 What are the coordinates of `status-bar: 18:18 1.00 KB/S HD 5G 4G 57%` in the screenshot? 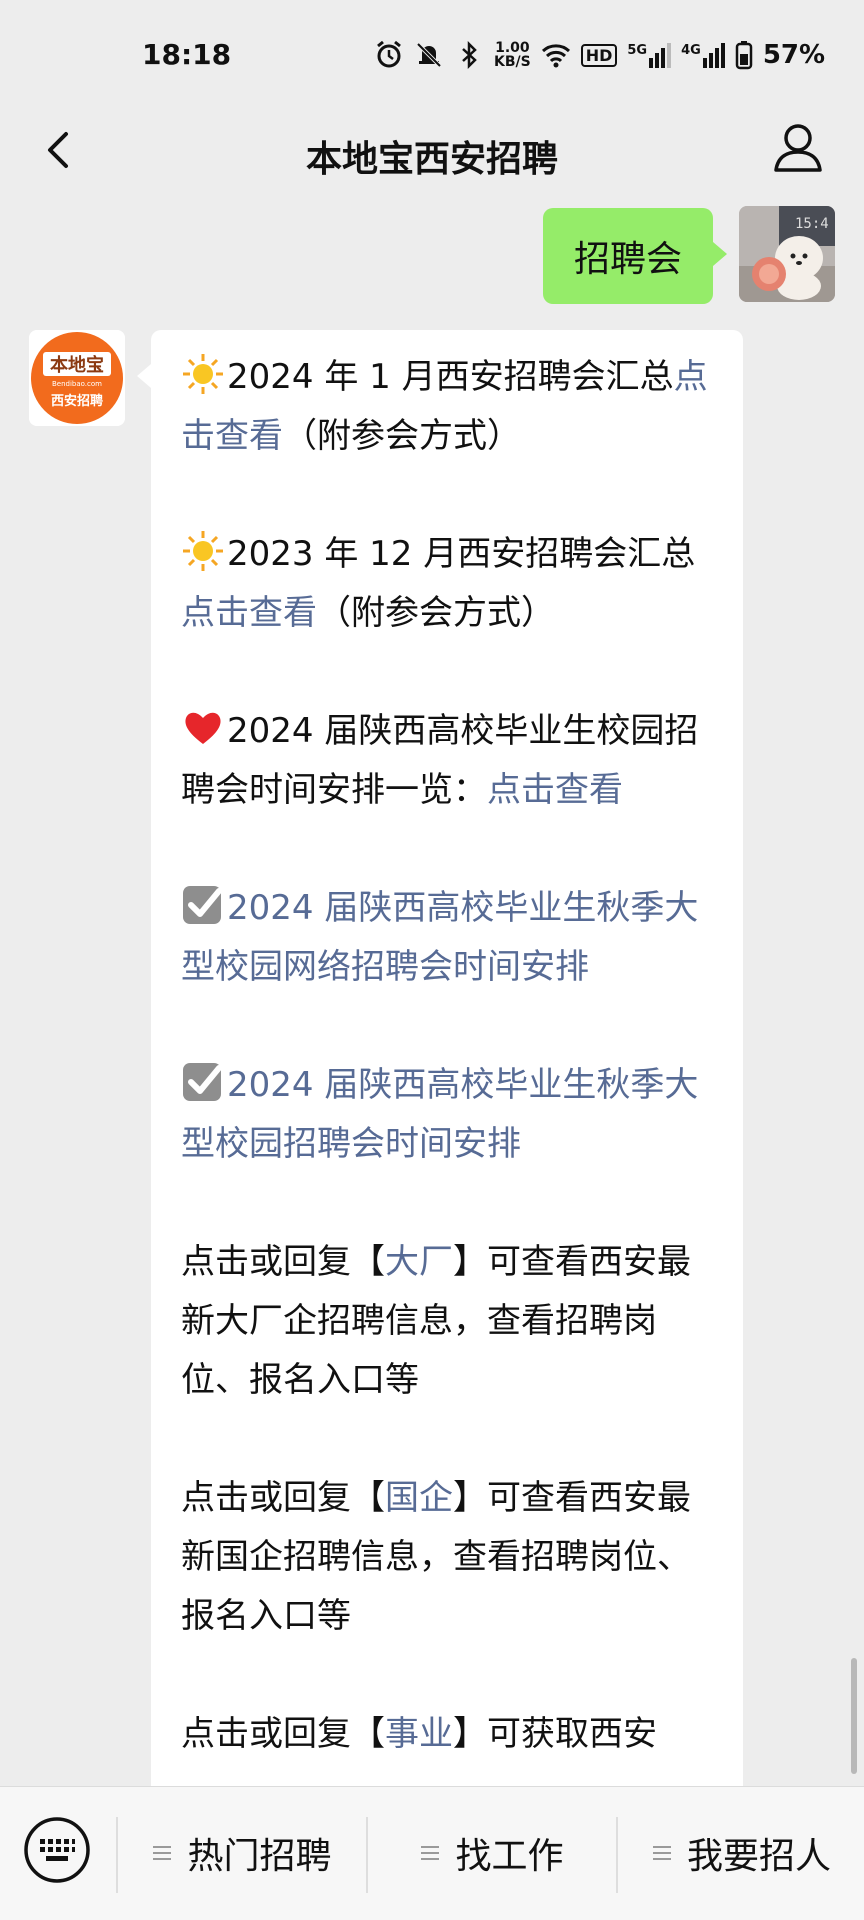 It's located at (432, 55).